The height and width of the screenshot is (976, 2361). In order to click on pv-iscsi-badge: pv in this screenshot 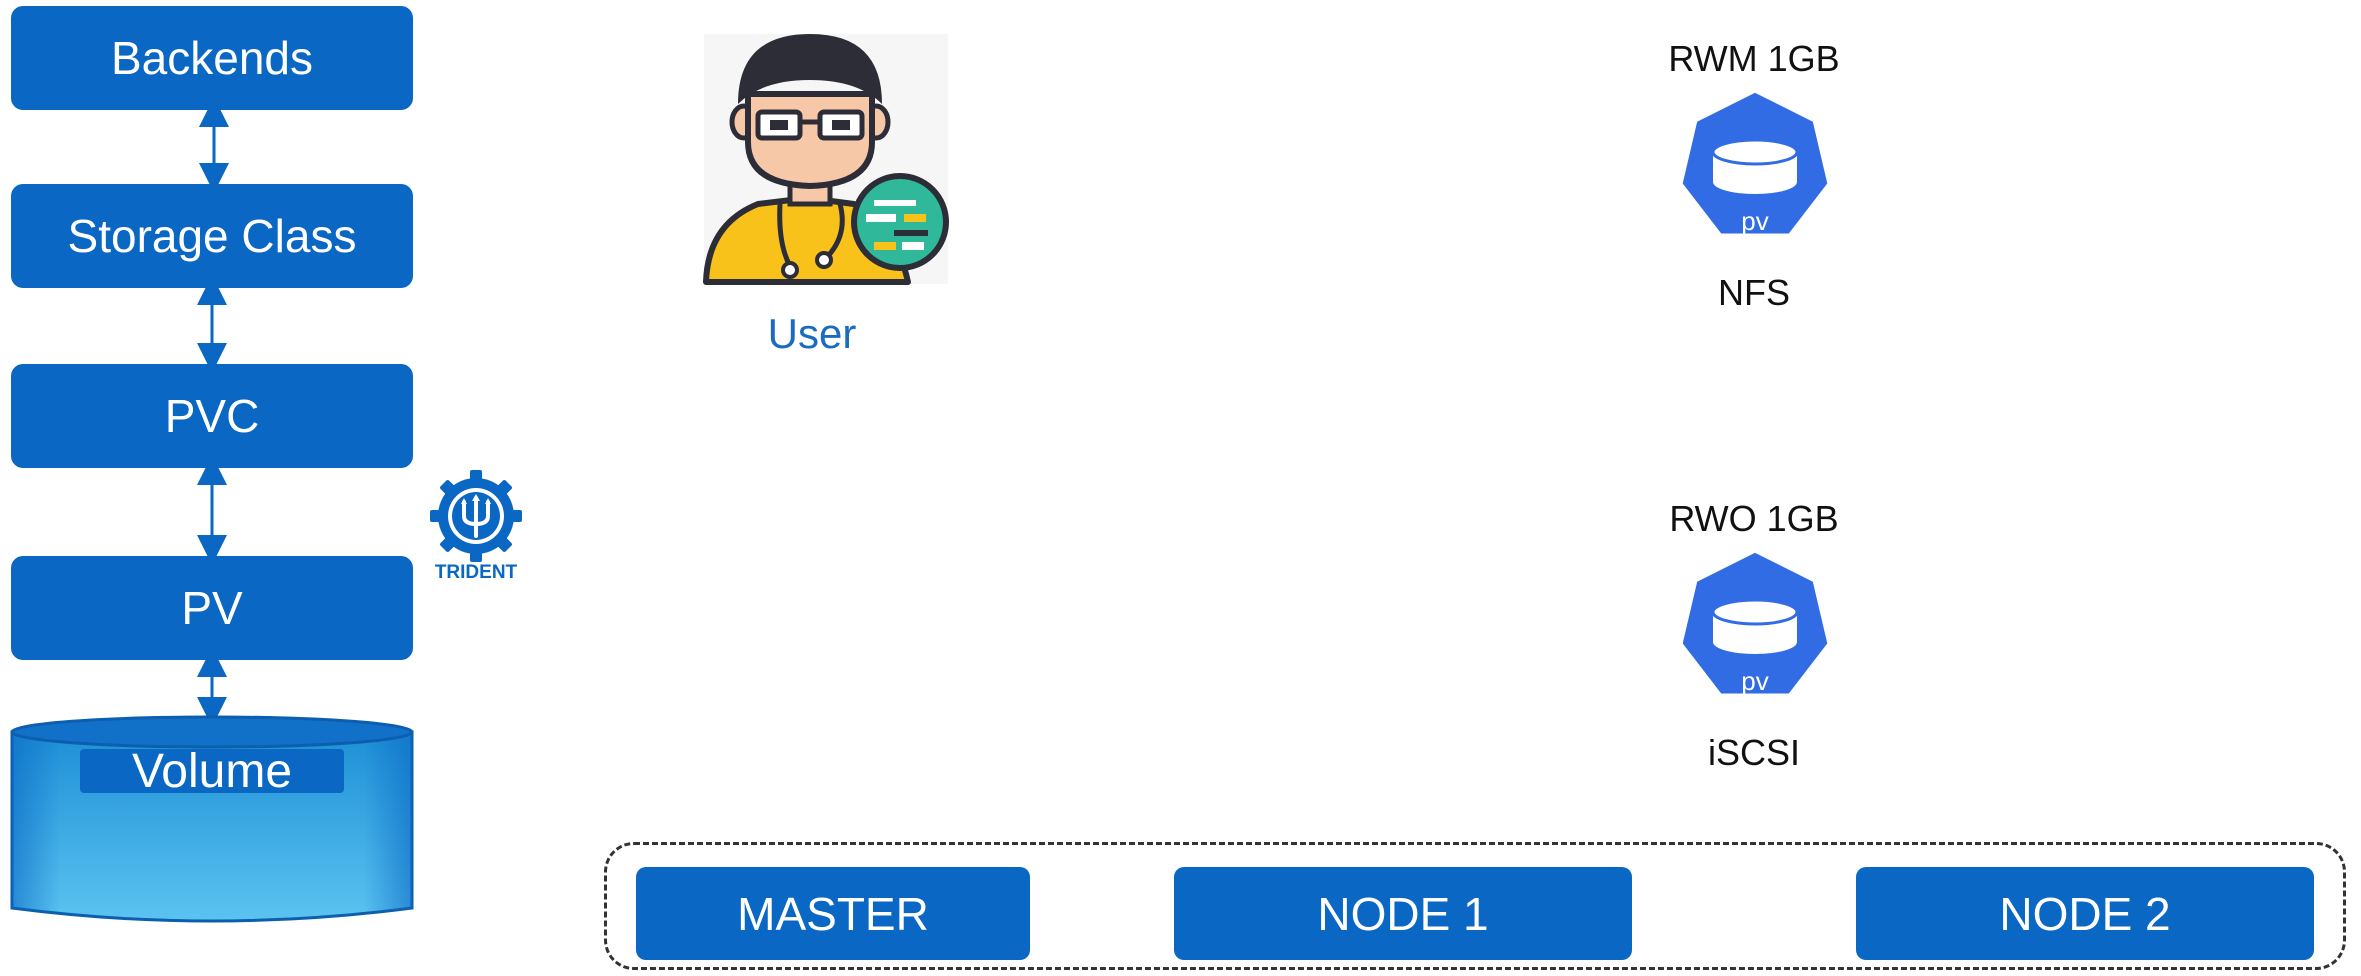, I will do `click(1754, 681)`.